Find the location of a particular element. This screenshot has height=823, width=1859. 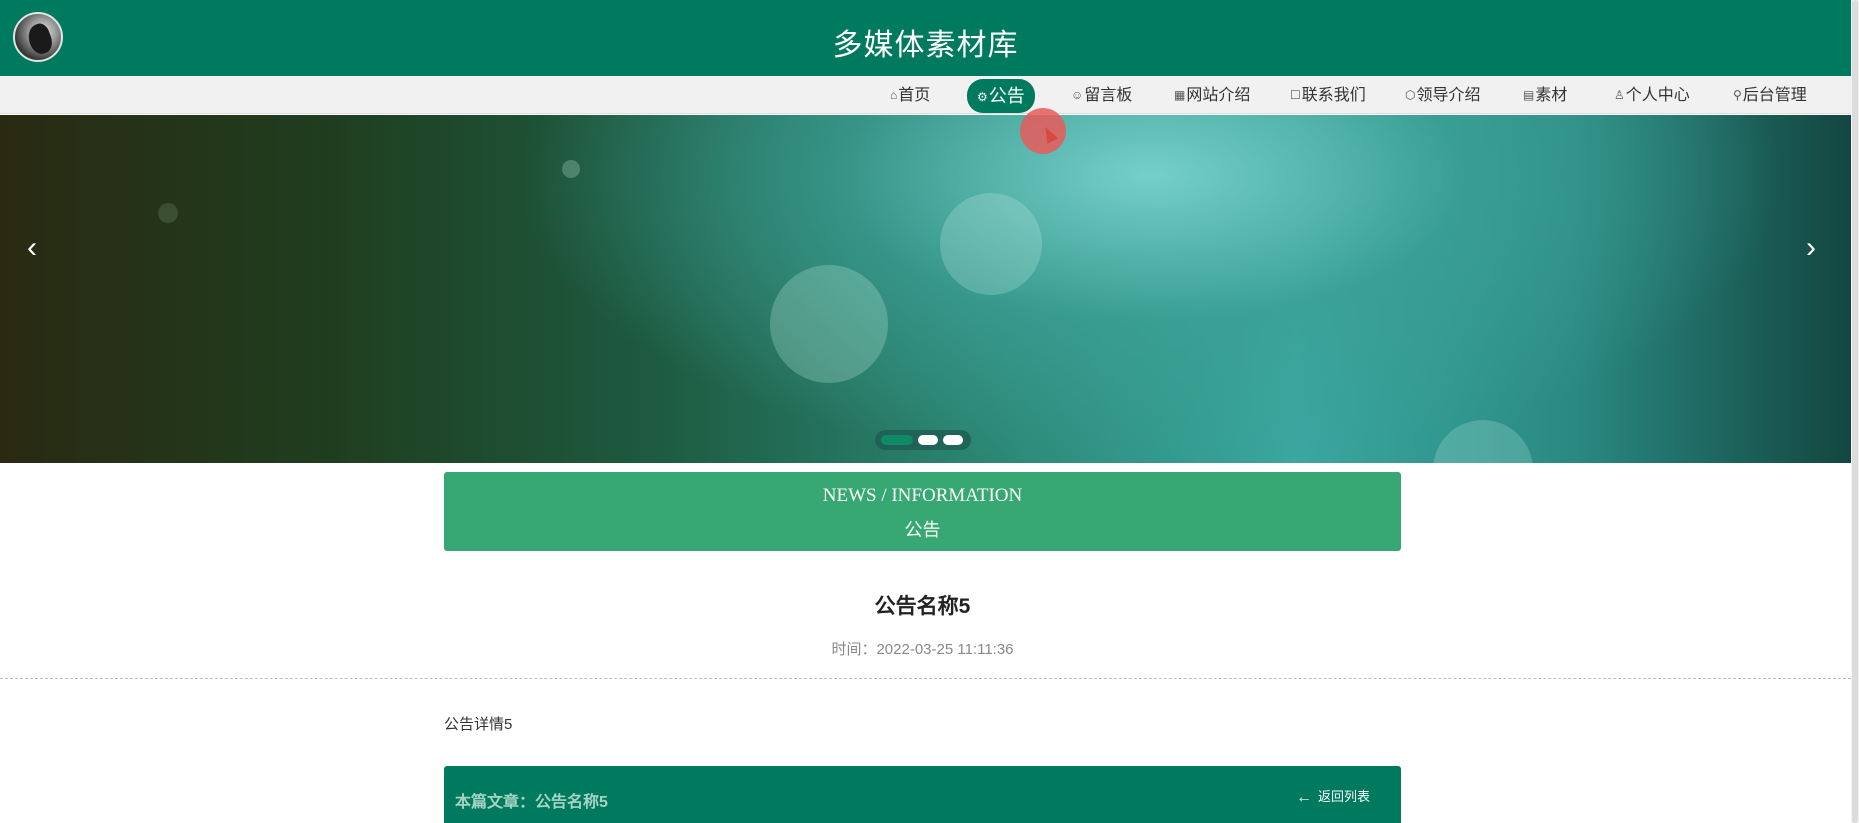

nav-label: 个人中心 is located at coordinates (1657, 95).